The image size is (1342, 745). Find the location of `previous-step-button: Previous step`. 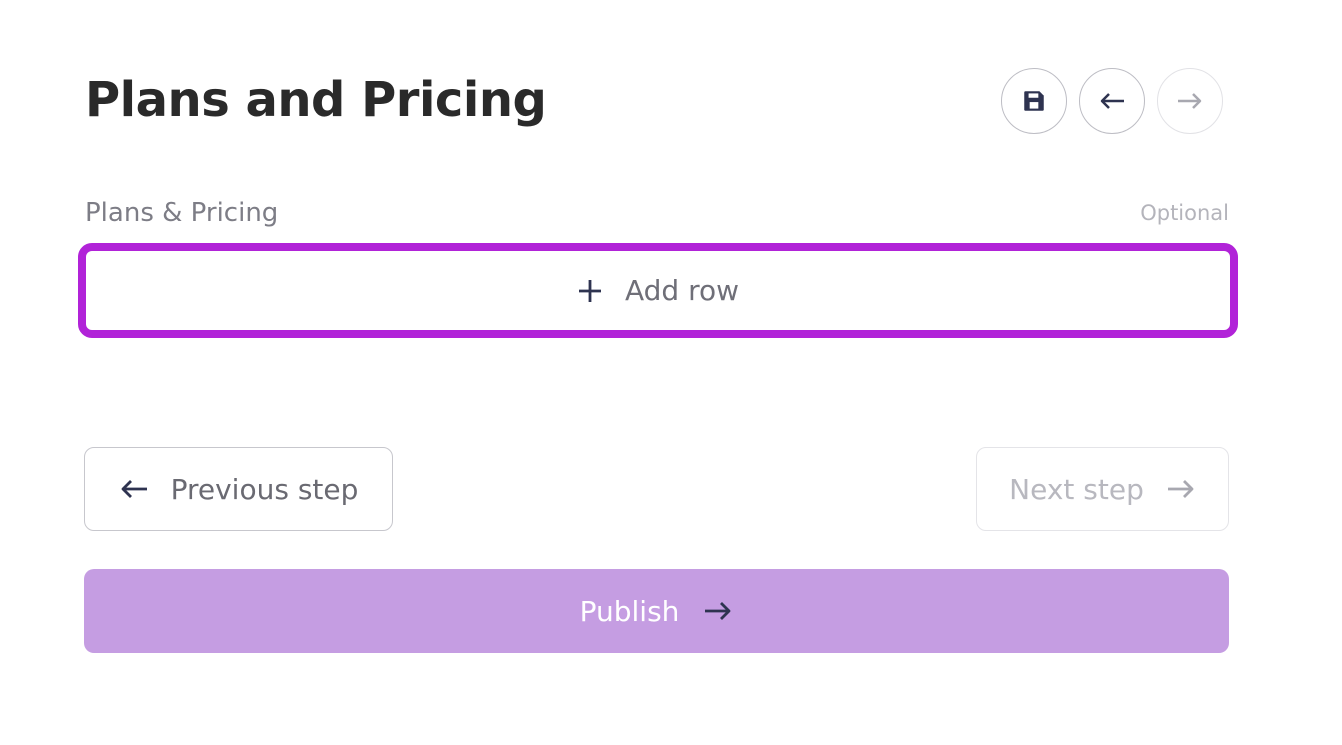

previous-step-button: Previous step is located at coordinates (238, 489).